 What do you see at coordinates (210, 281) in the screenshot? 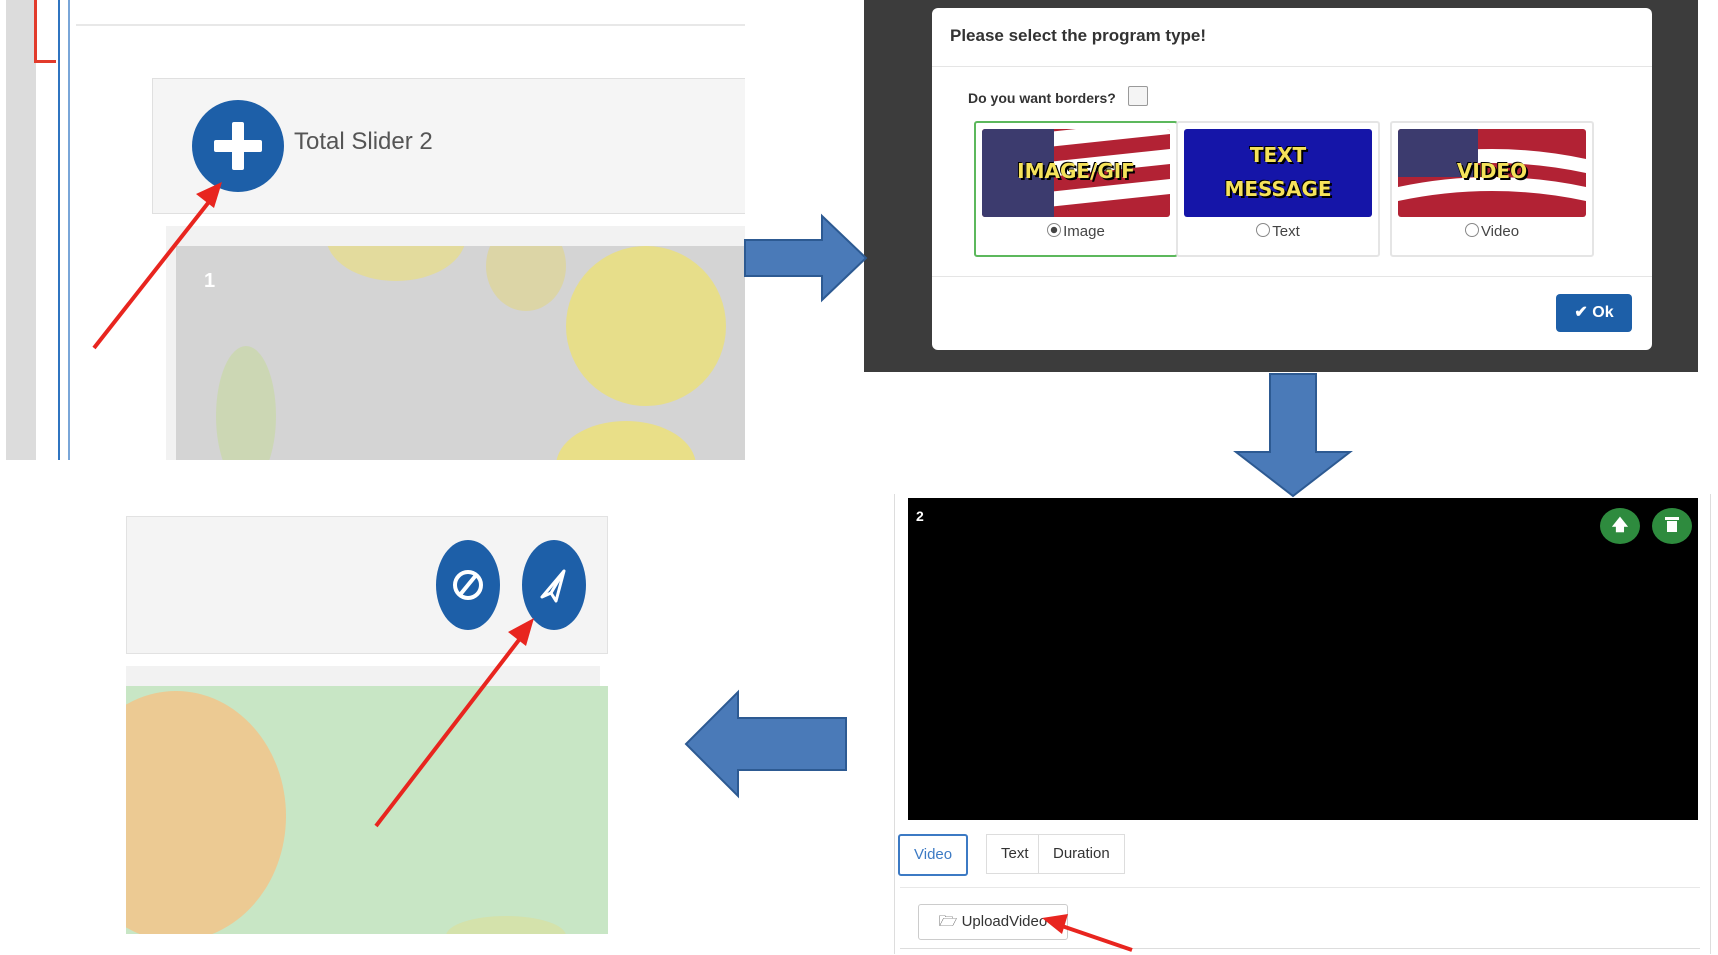
I see `slide-number: 1` at bounding box center [210, 281].